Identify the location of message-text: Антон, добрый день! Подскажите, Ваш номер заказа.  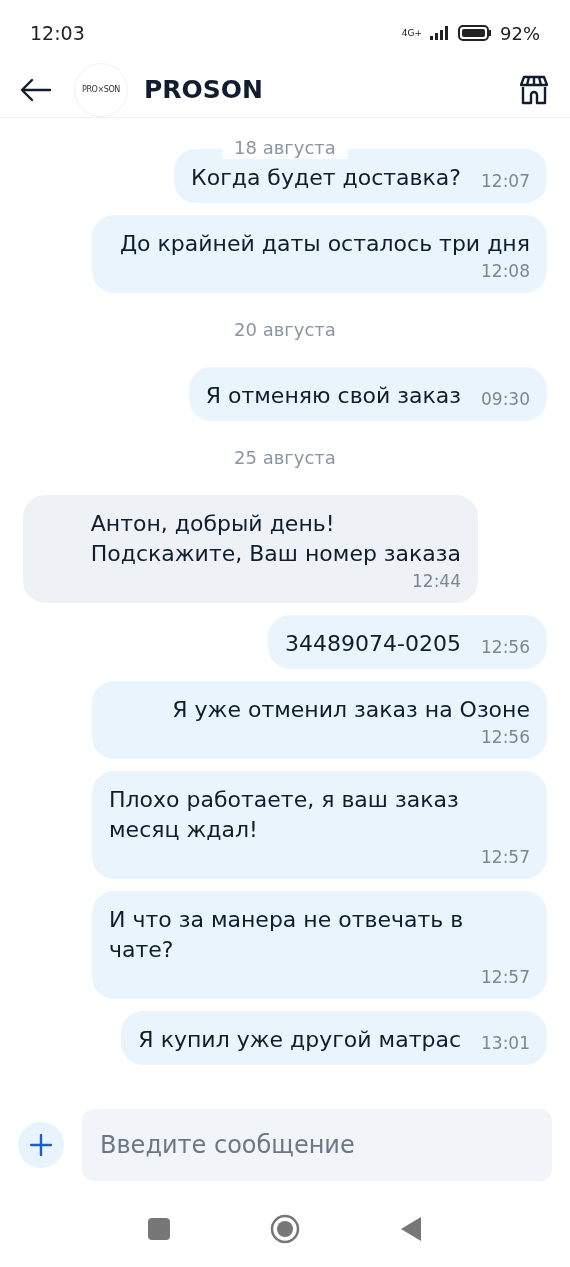
(275, 539).